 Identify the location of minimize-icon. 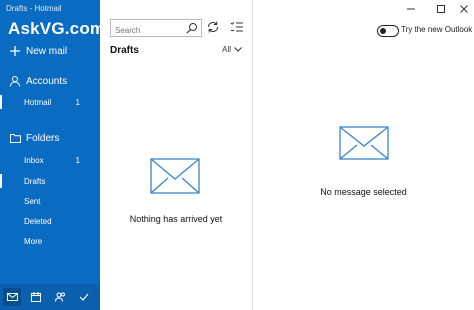
(411, 9).